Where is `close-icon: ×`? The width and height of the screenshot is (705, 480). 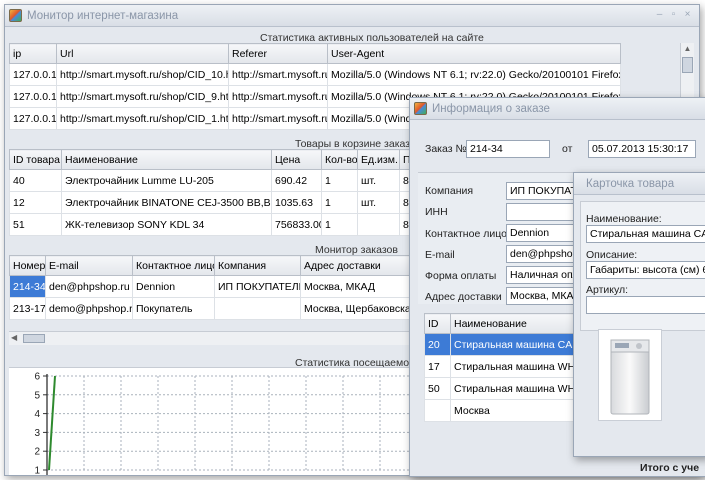 close-icon: × is located at coordinates (687, 15).